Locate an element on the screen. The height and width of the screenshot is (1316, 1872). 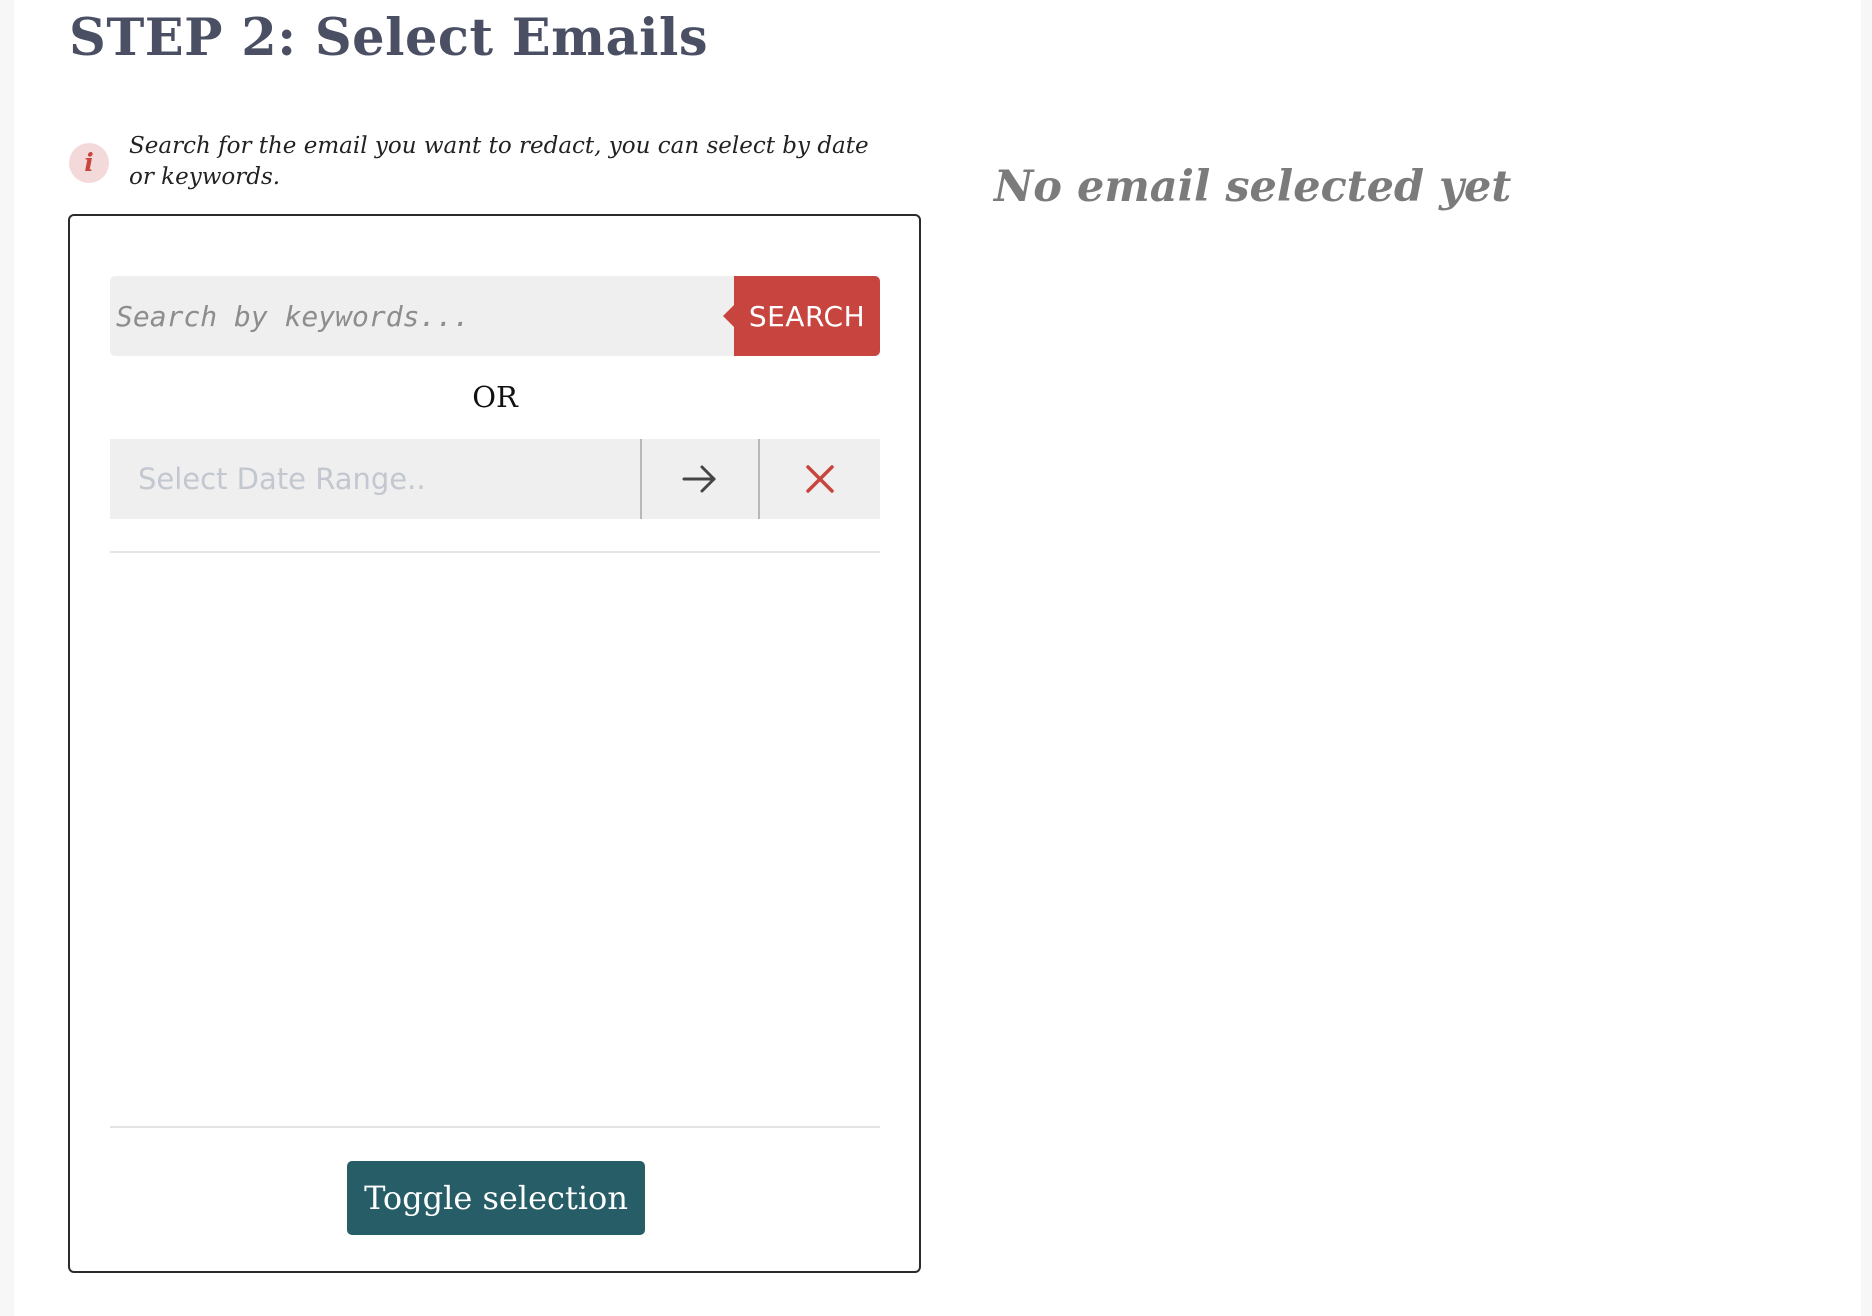
info-icon: i is located at coordinates (89, 163).